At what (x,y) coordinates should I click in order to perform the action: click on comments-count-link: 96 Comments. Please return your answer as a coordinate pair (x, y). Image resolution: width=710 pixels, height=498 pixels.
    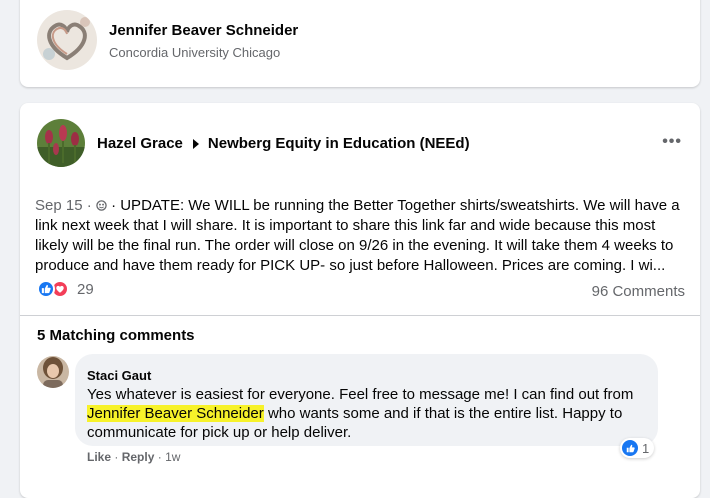
    Looking at the image, I should click on (638, 291).